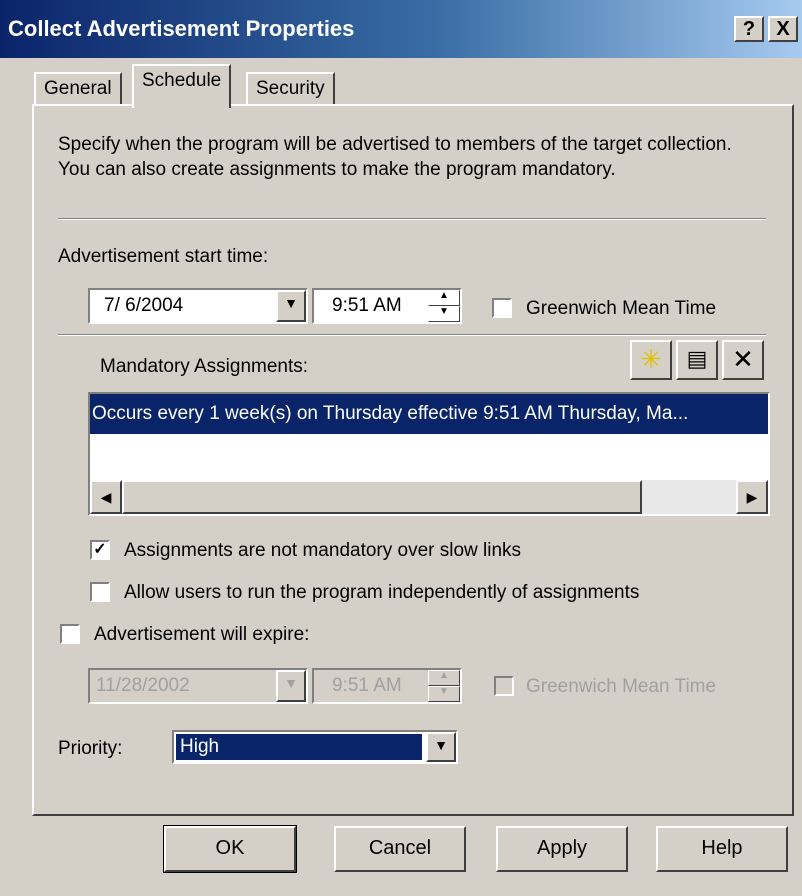  Describe the element at coordinates (562, 849) in the screenshot. I see `apply-button: Apply` at that location.